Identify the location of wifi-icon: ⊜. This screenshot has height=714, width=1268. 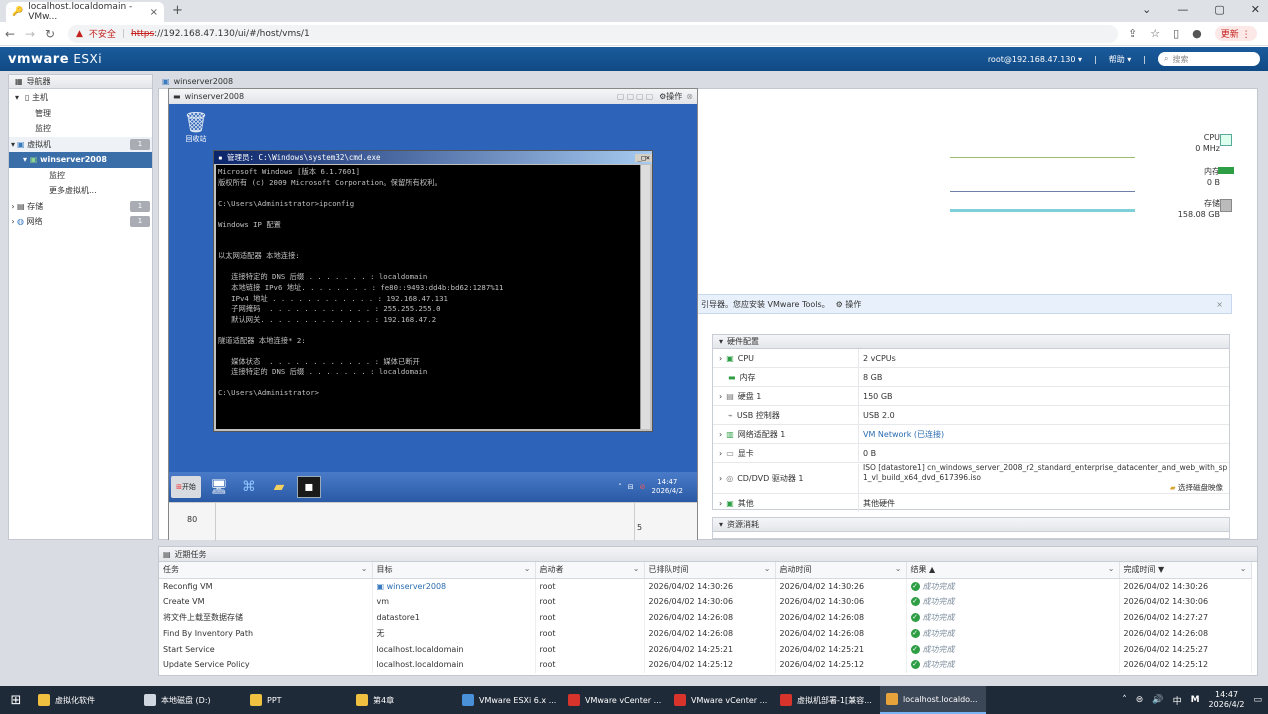
(1140, 700).